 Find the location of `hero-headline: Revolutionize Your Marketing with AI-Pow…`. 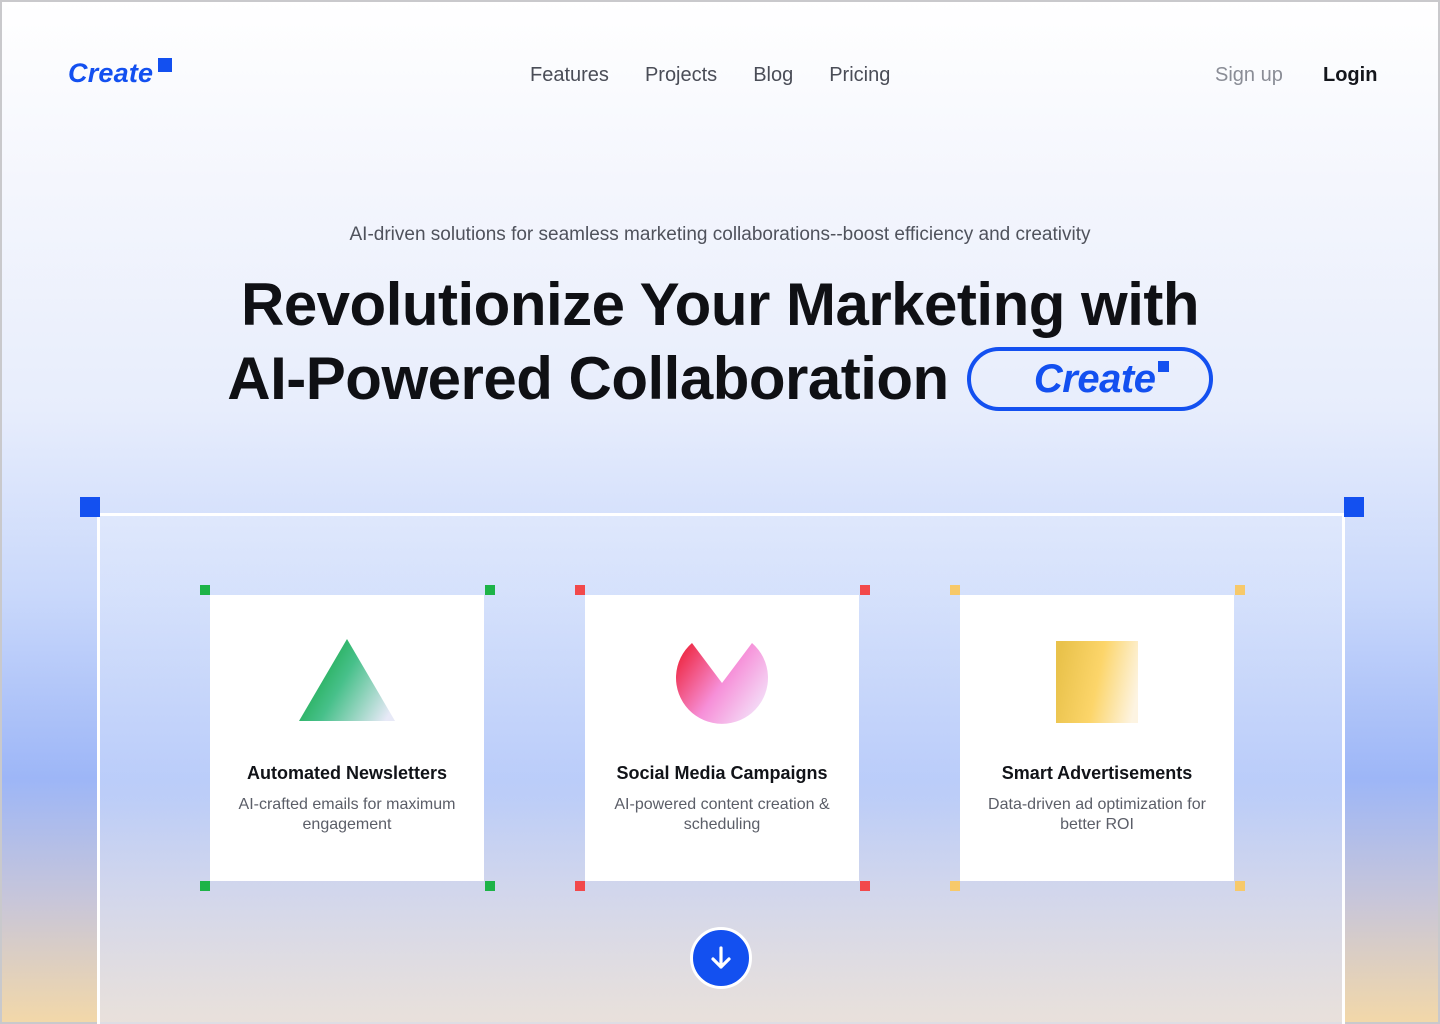

hero-headline: Revolutionize Your Marketing with AI-Pow… is located at coordinates (720, 342).